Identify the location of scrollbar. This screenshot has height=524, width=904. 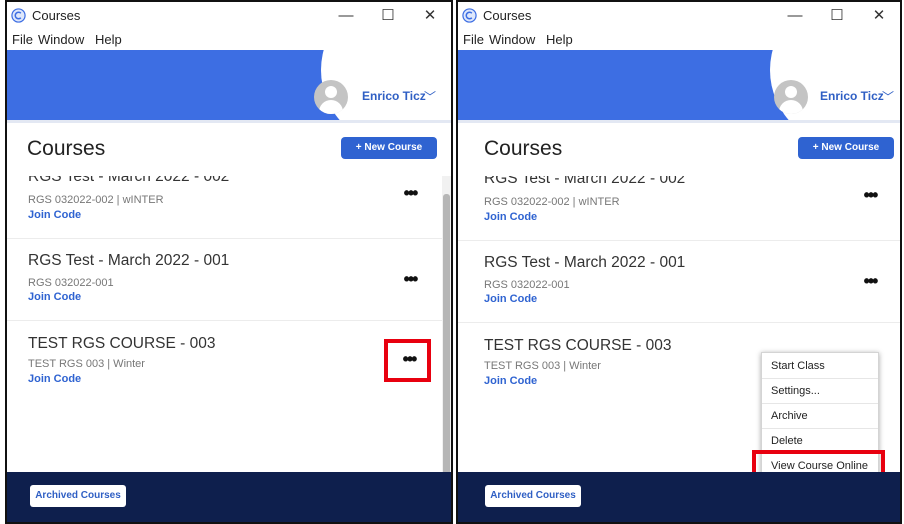
(446, 324).